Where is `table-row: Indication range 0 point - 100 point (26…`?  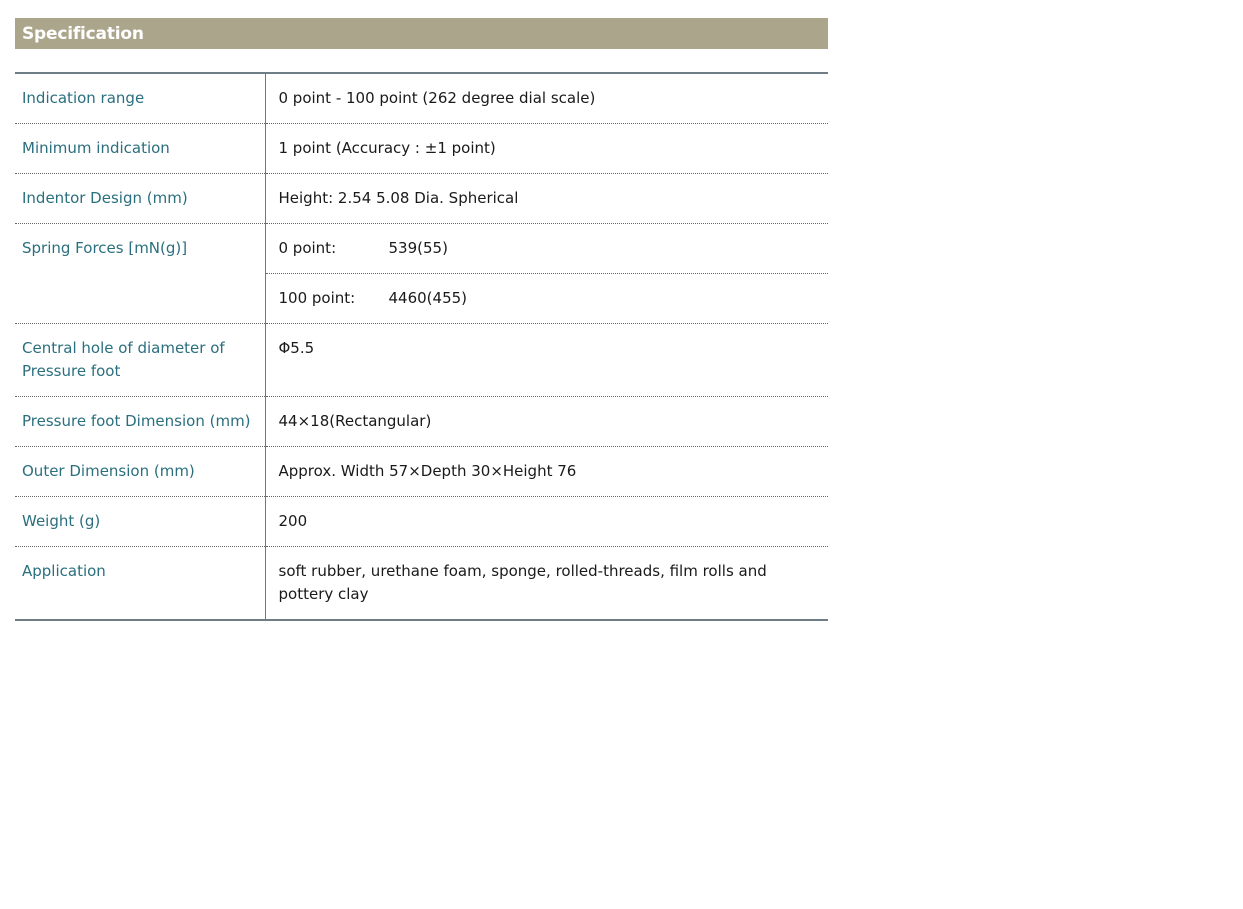 table-row: Indication range 0 point - 100 point (26… is located at coordinates (421, 98).